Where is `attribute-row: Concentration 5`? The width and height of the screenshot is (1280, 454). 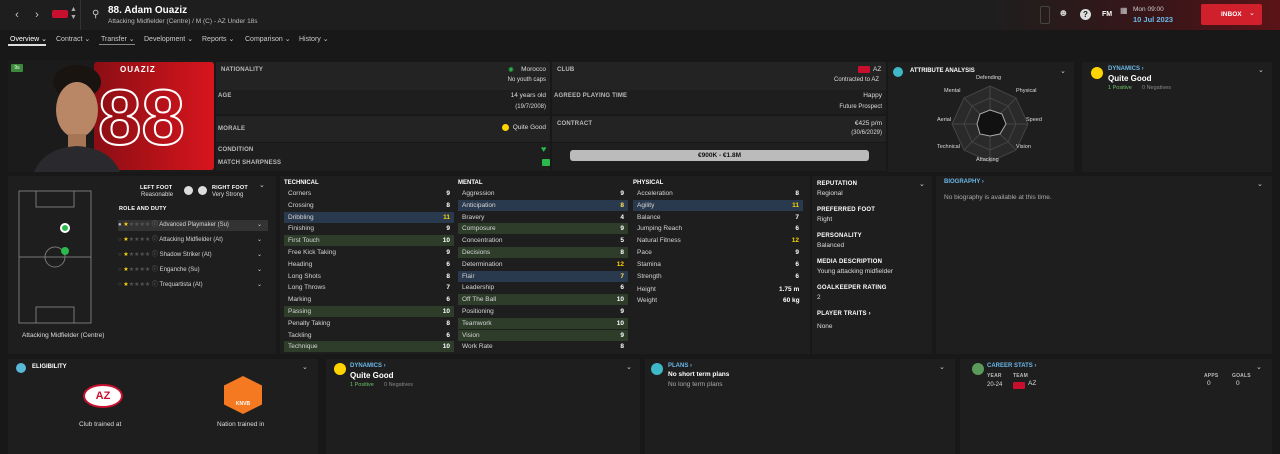 attribute-row: Concentration 5 is located at coordinates (543, 240).